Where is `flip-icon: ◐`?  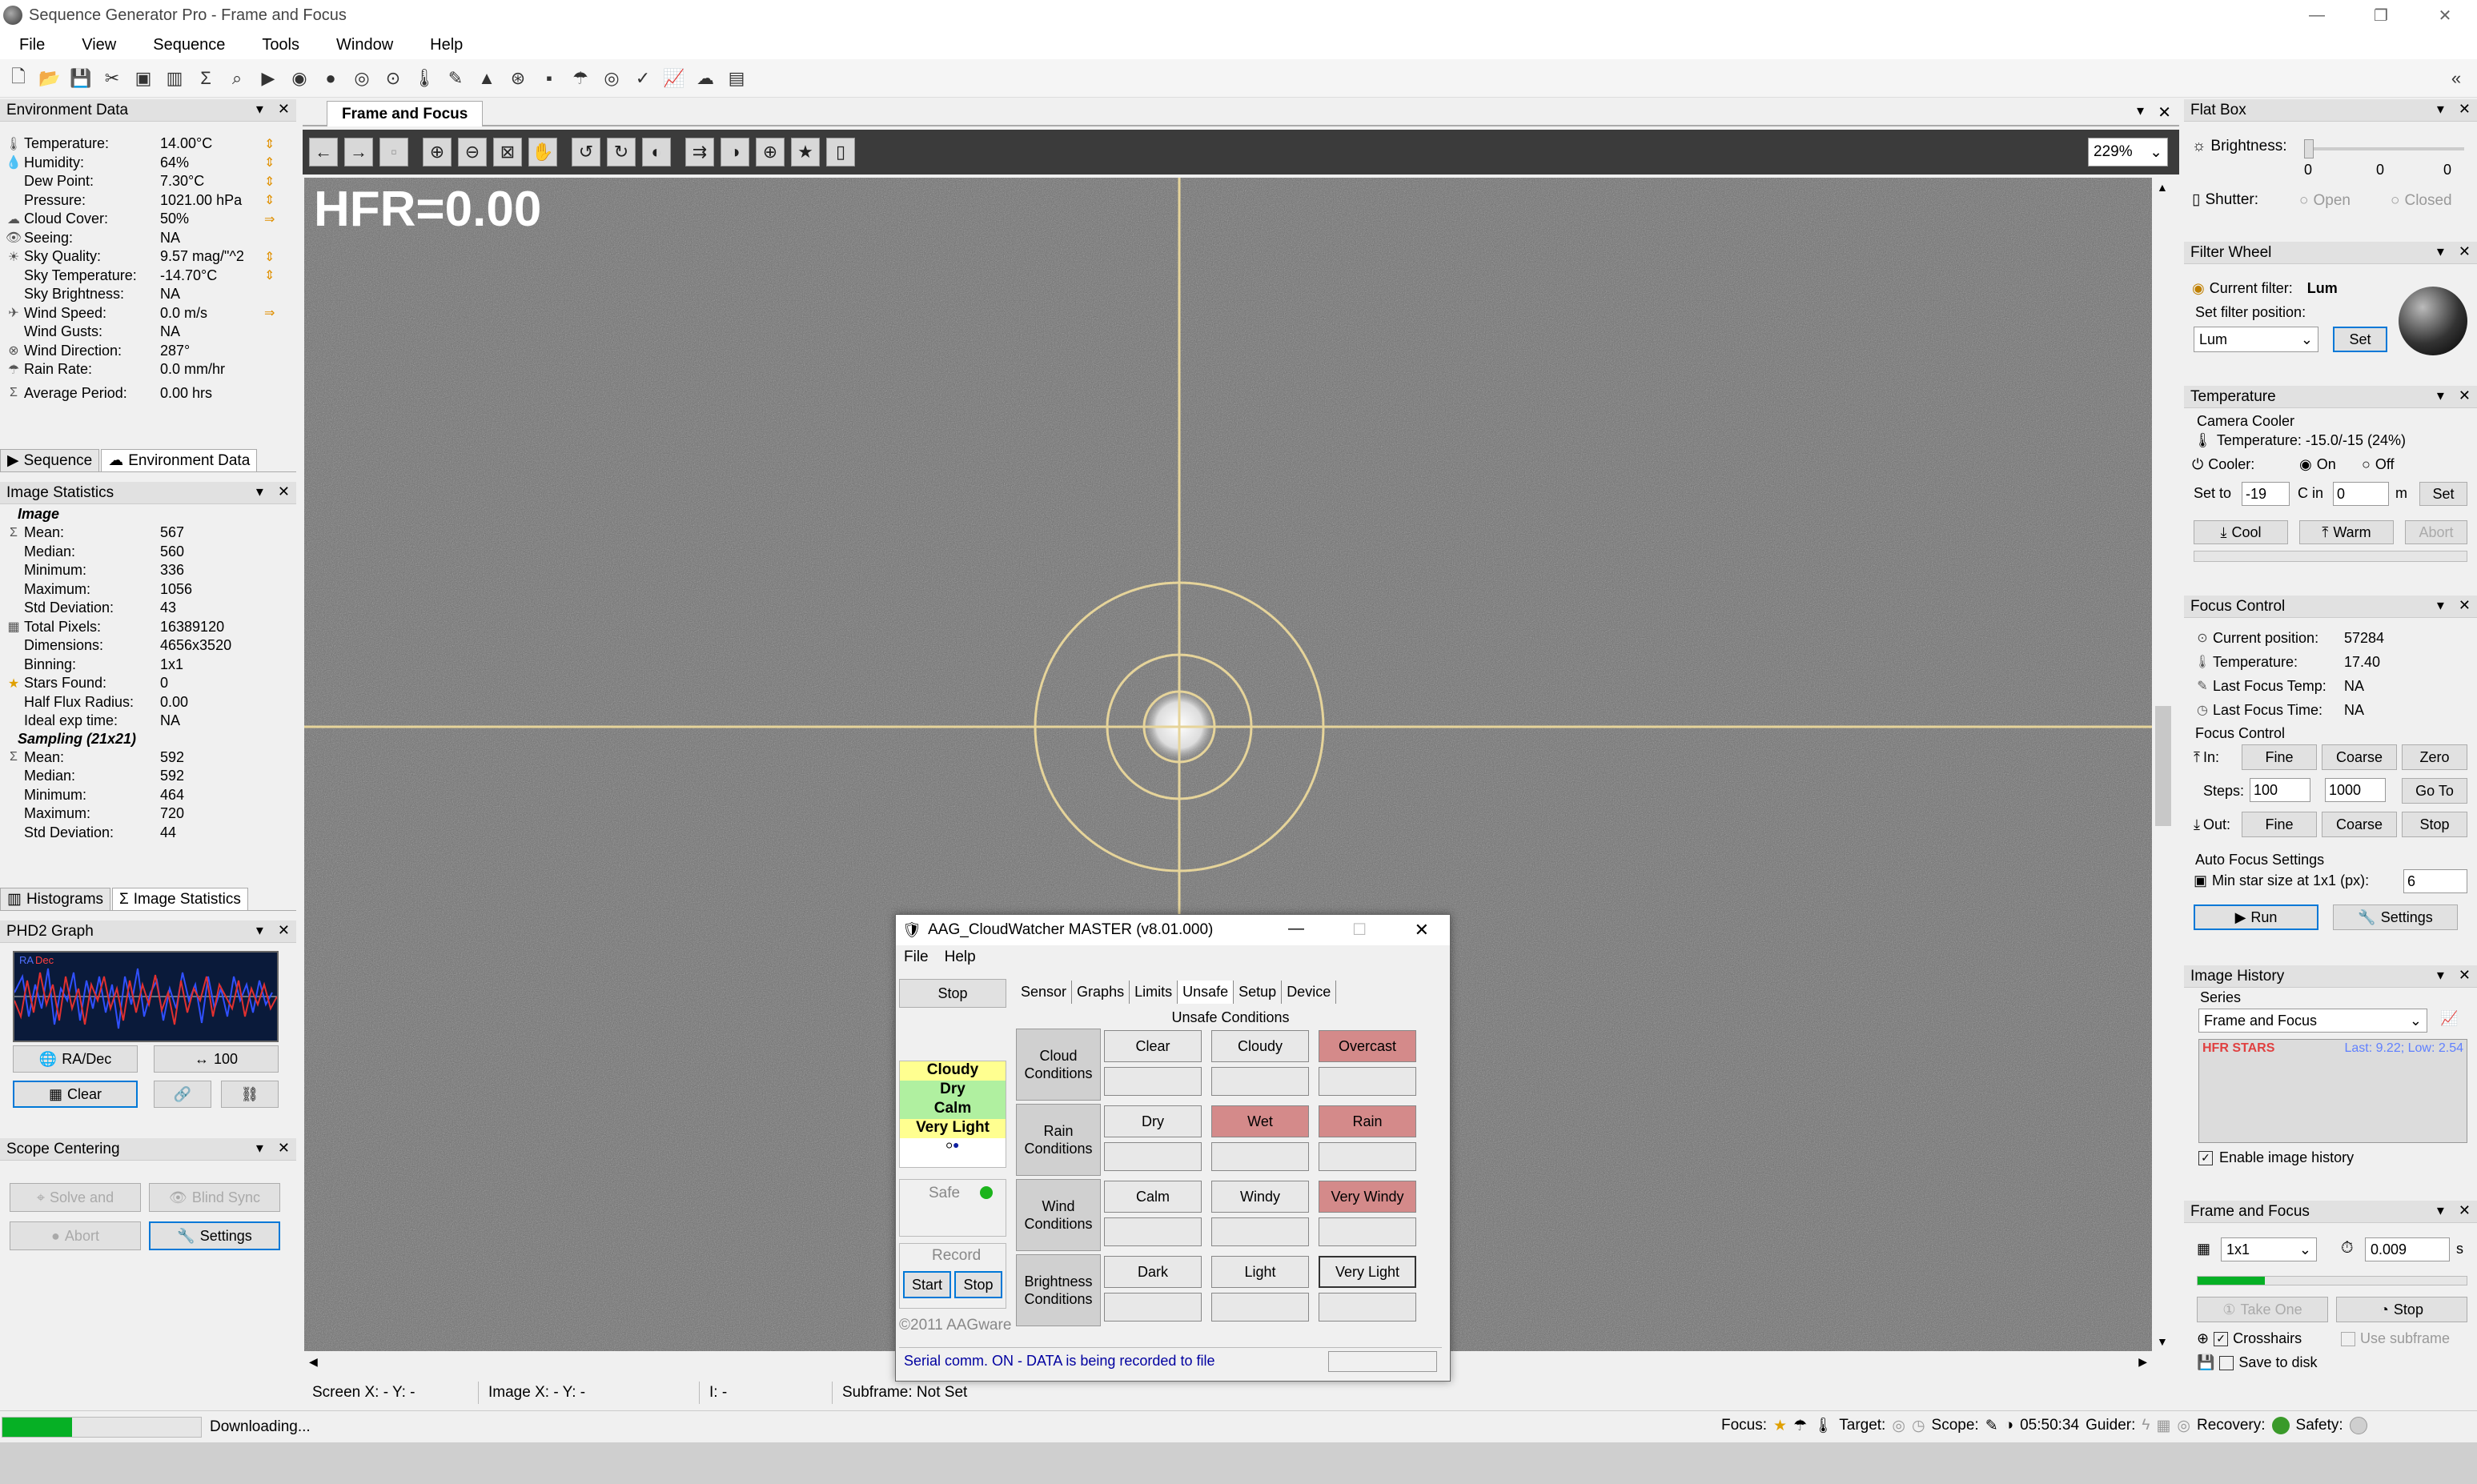
flip-icon: ◐ is located at coordinates (657, 152).